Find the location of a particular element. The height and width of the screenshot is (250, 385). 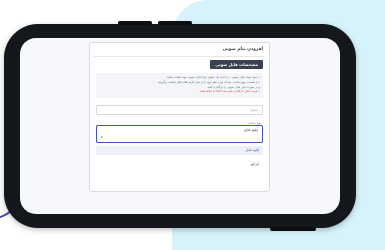

title-input: عنوان is located at coordinates (179, 110).